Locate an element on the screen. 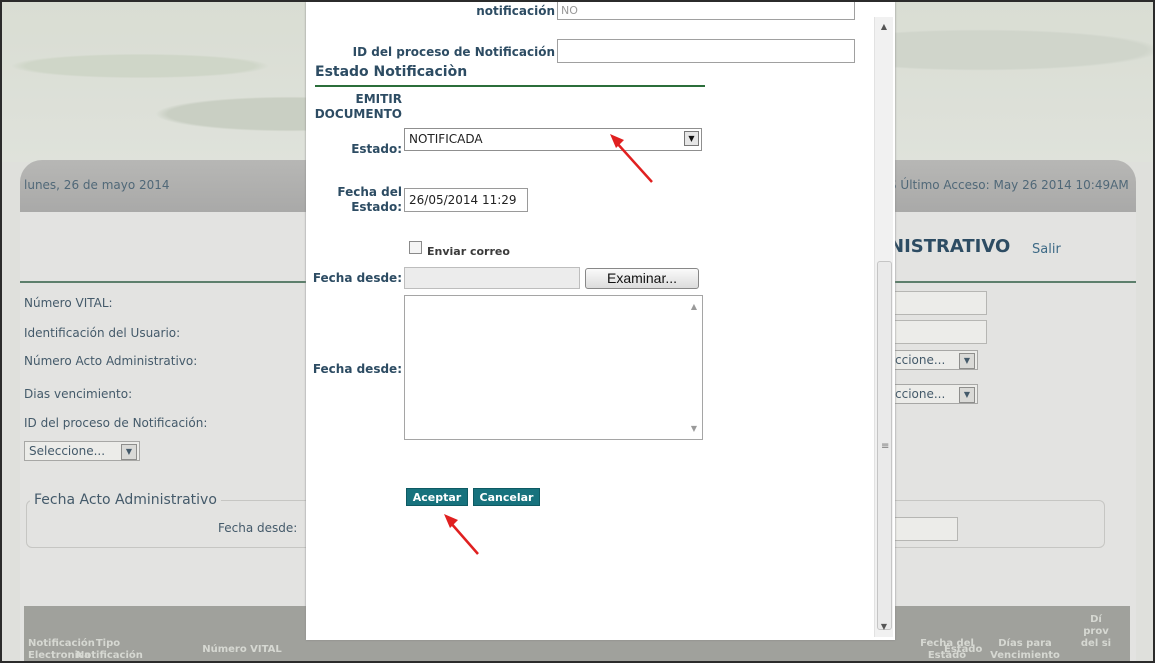 Image resolution: width=1155 pixels, height=663 pixels. aceptar-button: Aceptar is located at coordinates (437, 497).